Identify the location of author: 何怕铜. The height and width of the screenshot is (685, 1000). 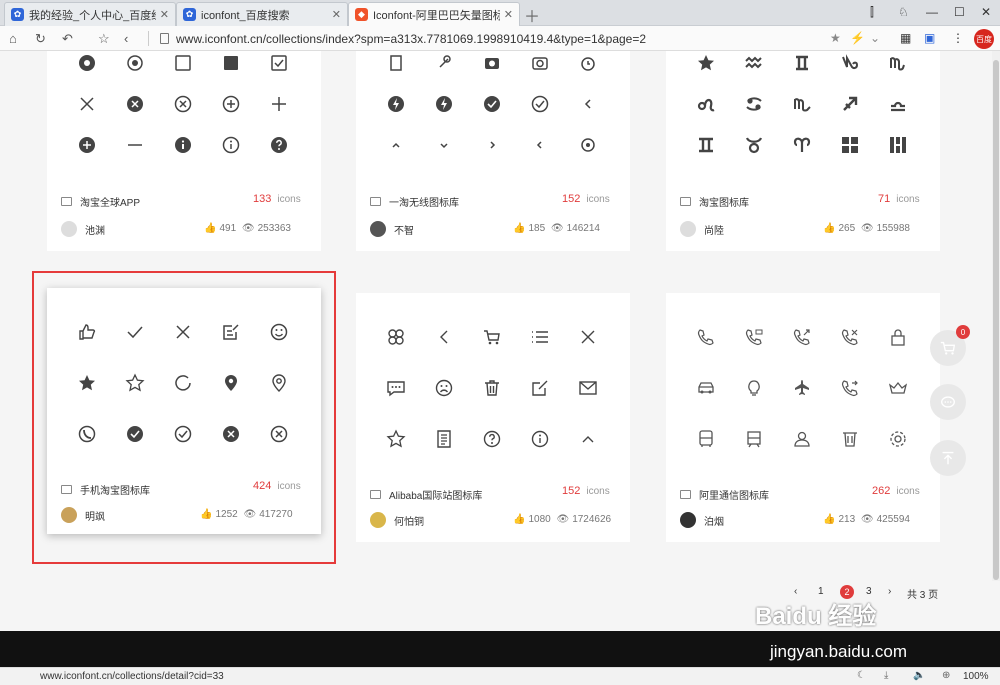
(397, 520).